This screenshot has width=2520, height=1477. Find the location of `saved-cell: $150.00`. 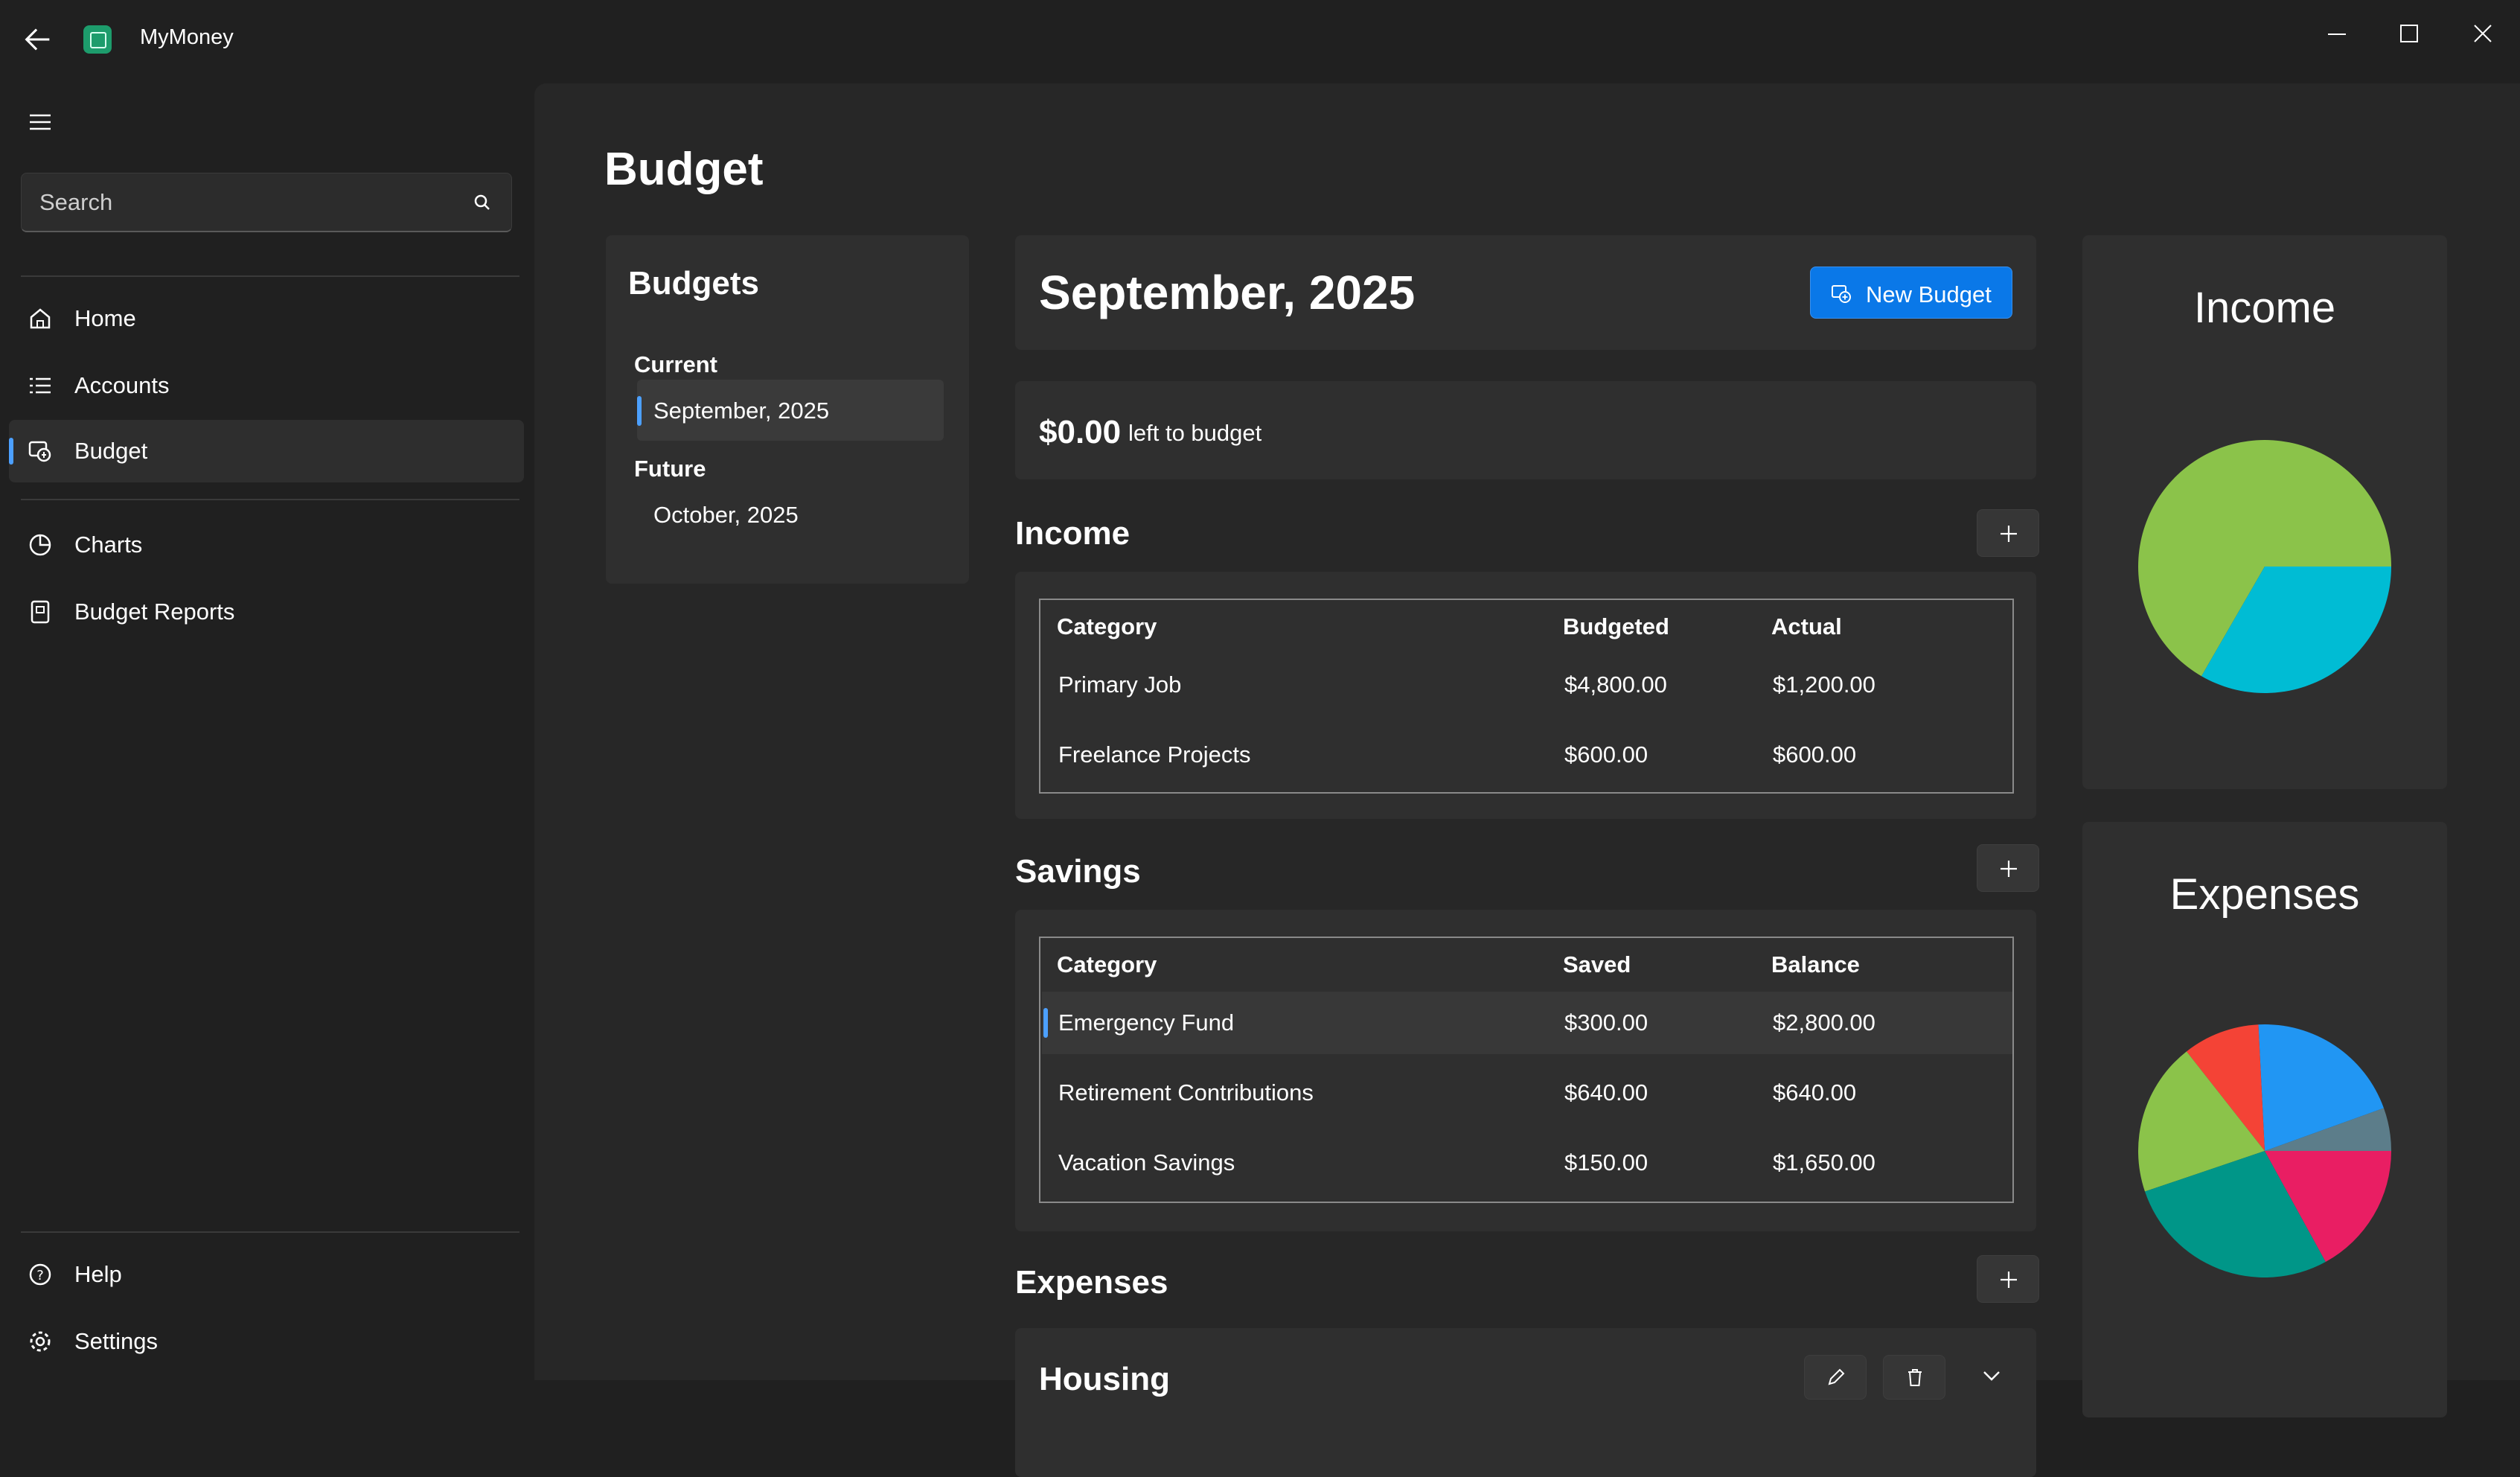

saved-cell: $150.00 is located at coordinates (1606, 1162).